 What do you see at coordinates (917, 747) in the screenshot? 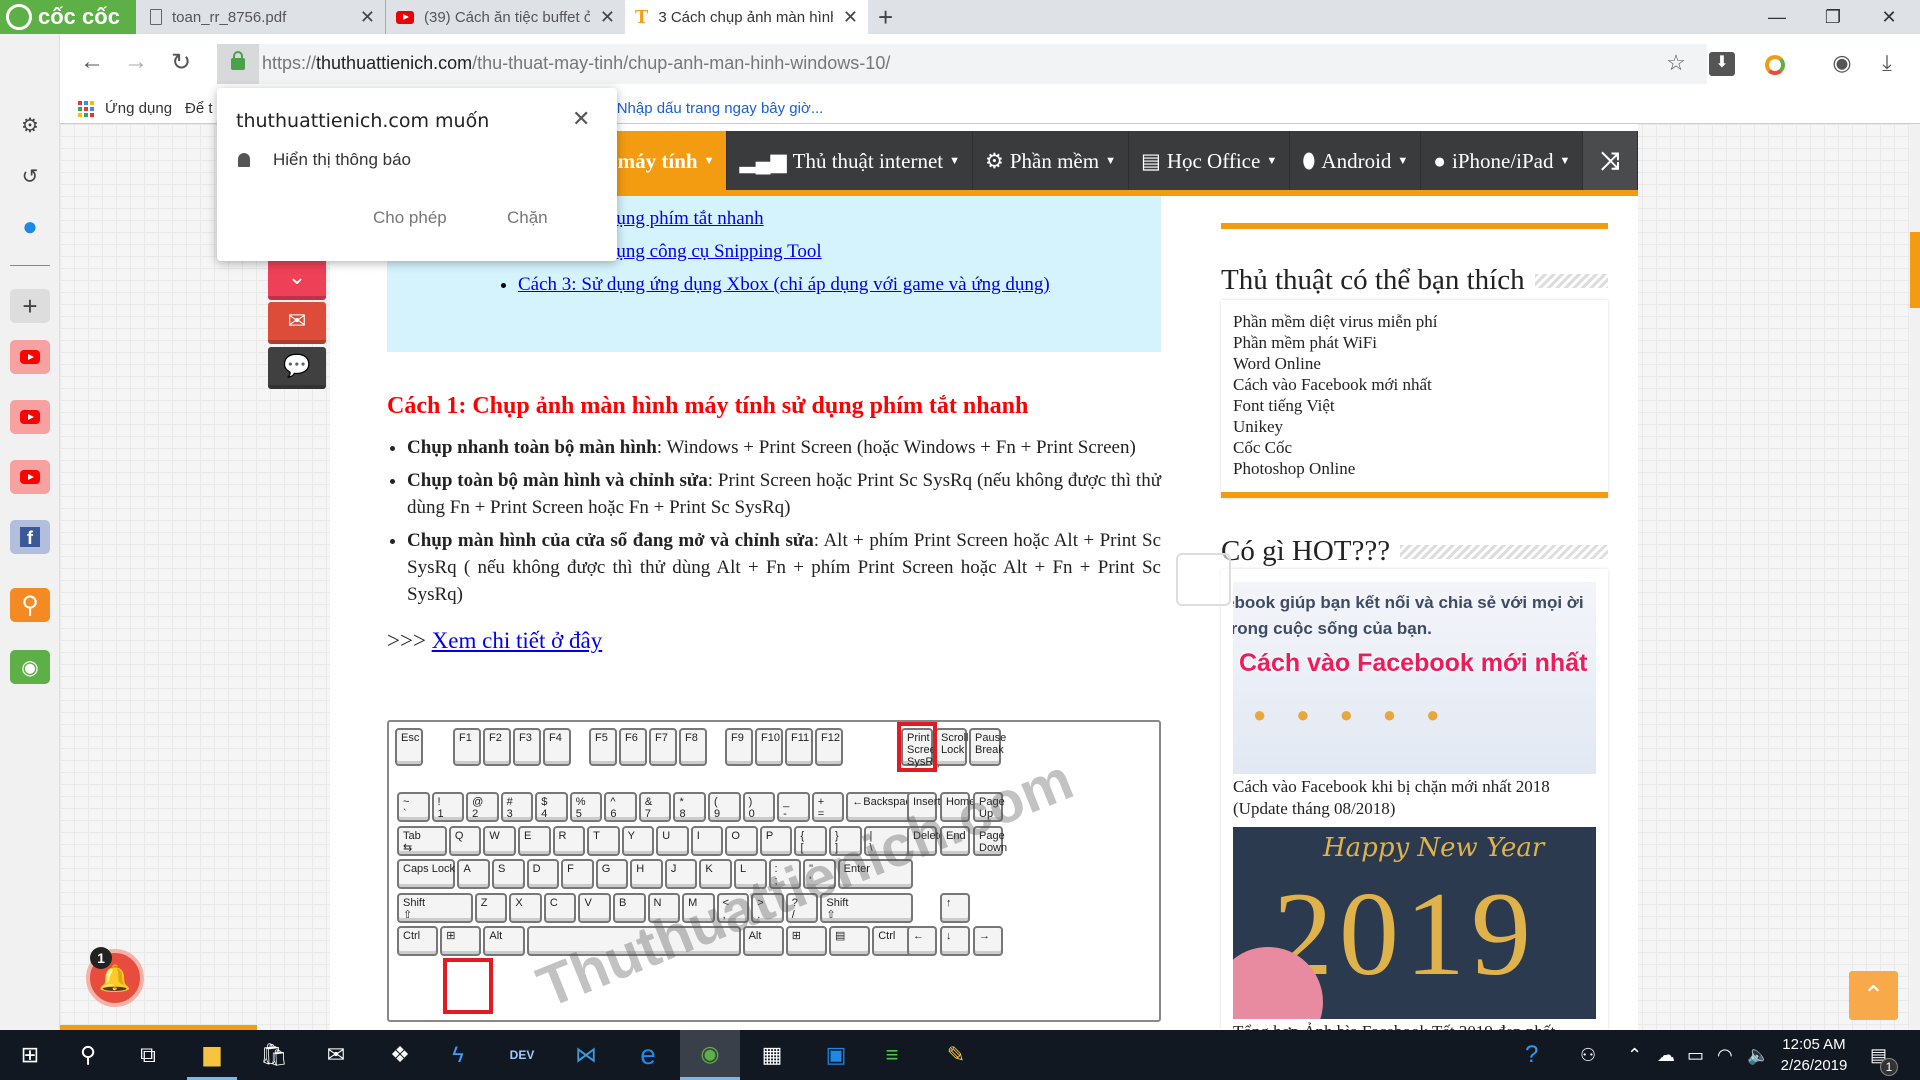
I see `print-screen-highlight` at bounding box center [917, 747].